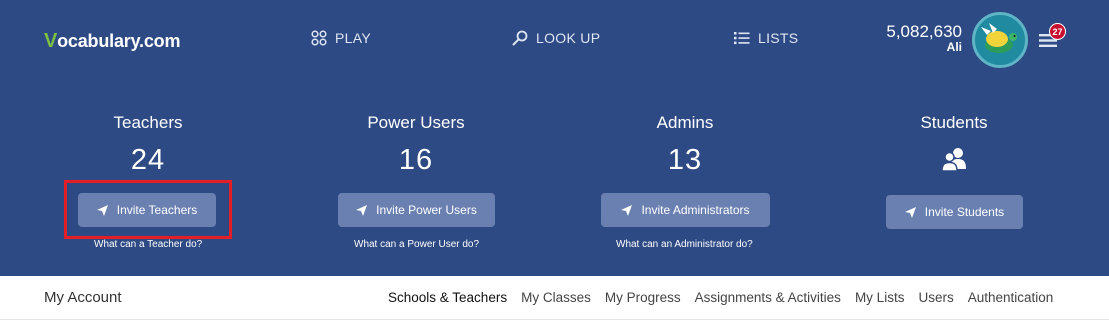 This screenshot has width=1109, height=326. What do you see at coordinates (924, 31) in the screenshot?
I see `points-value: 5,082,630` at bounding box center [924, 31].